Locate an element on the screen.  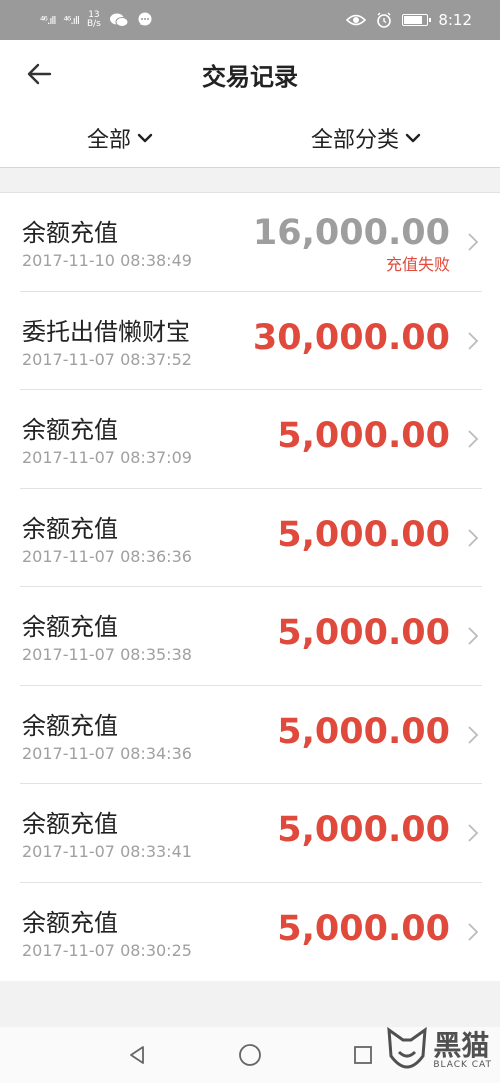
page-title: 交易记录 is located at coordinates (250, 76).